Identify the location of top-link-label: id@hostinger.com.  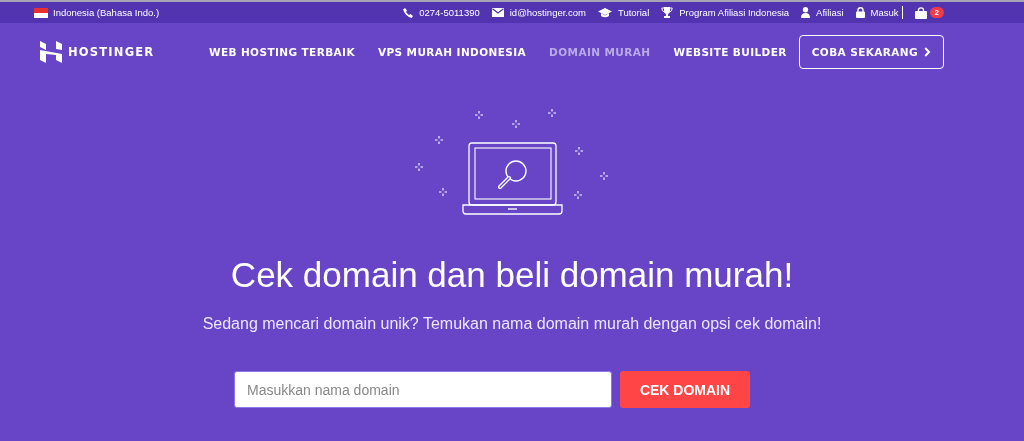
(547, 12).